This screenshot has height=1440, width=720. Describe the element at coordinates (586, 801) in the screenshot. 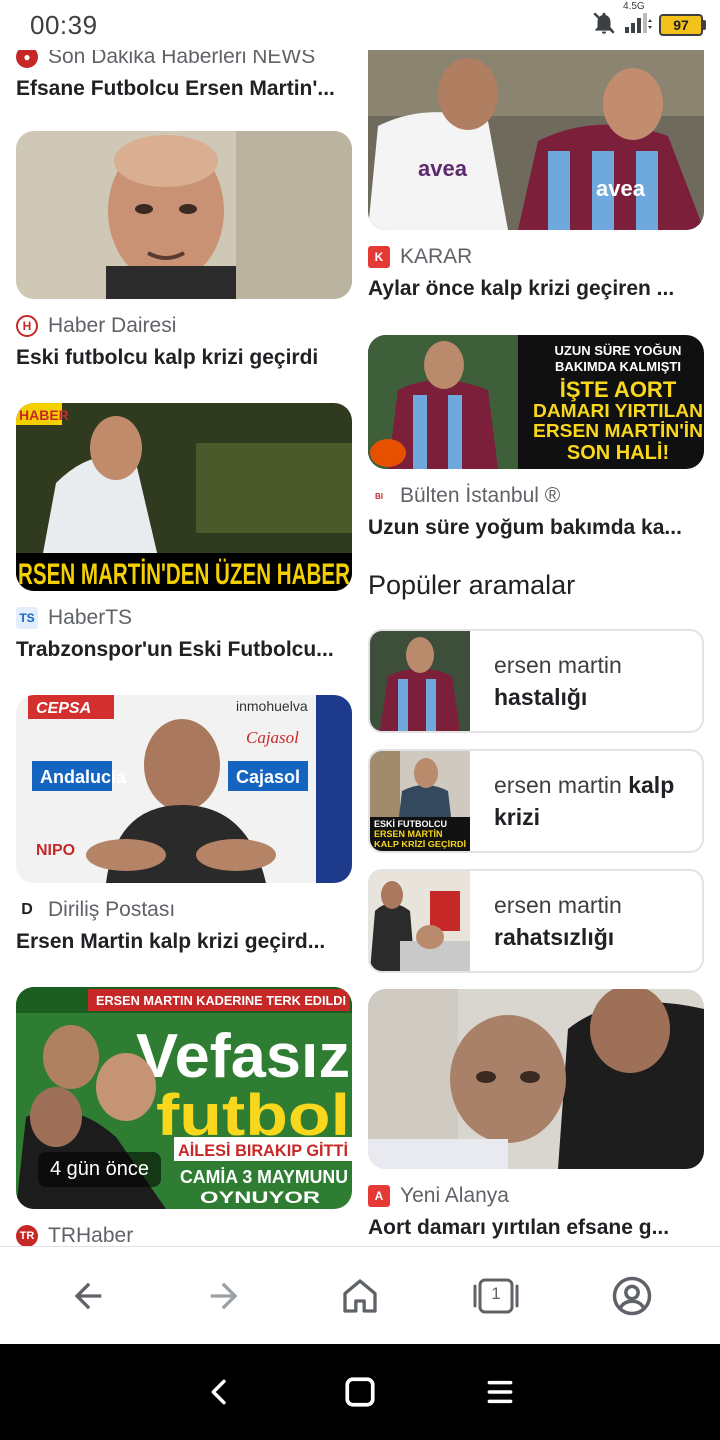

I see `chip-text: ersen martin kalp krizi` at that location.